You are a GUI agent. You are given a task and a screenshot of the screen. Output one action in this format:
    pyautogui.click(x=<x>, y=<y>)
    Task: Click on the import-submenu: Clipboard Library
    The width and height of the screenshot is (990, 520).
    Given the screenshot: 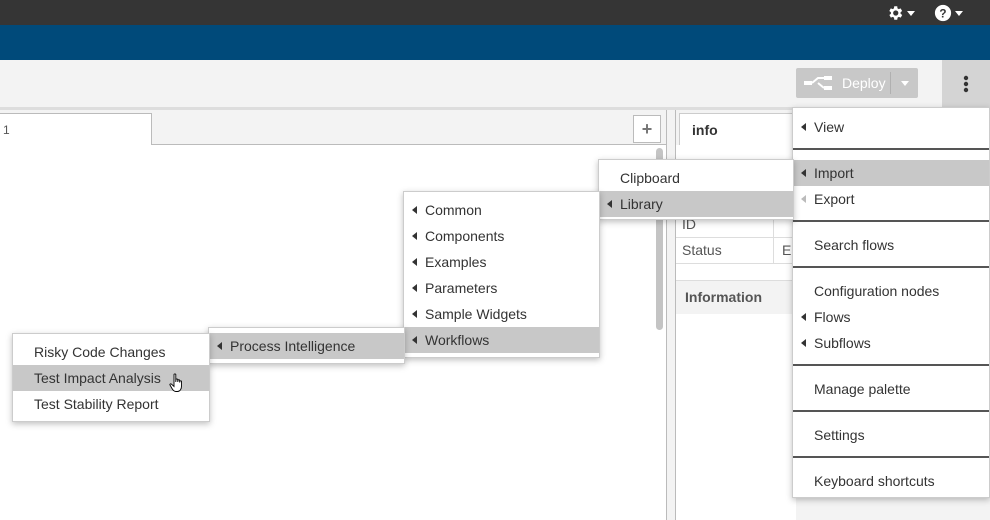 What is the action you would take?
    pyautogui.click(x=696, y=189)
    